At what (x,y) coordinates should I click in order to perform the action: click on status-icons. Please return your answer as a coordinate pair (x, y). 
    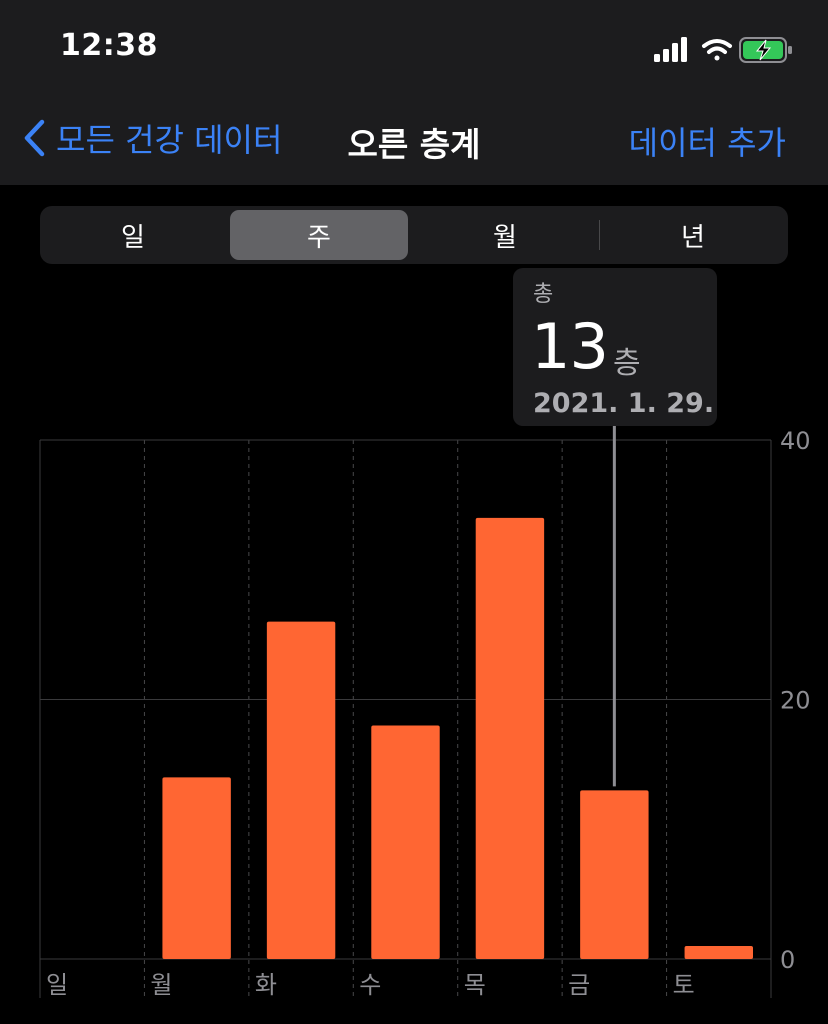
    Looking at the image, I should click on (724, 50).